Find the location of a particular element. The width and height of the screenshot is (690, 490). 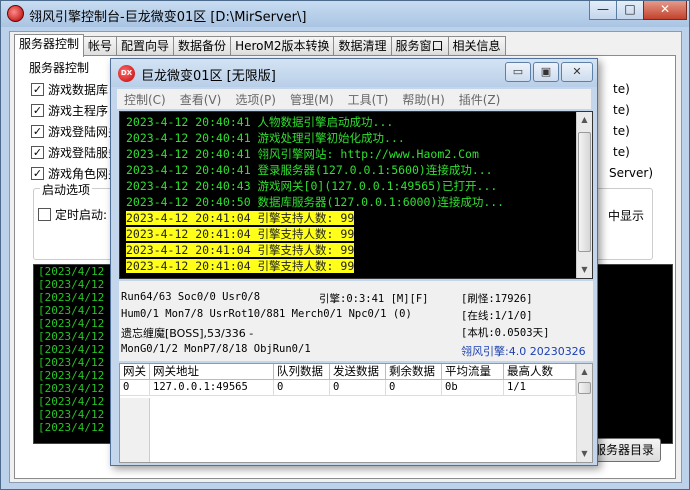

checkbox-timed-start: 定时启动: is located at coordinates (72, 214).